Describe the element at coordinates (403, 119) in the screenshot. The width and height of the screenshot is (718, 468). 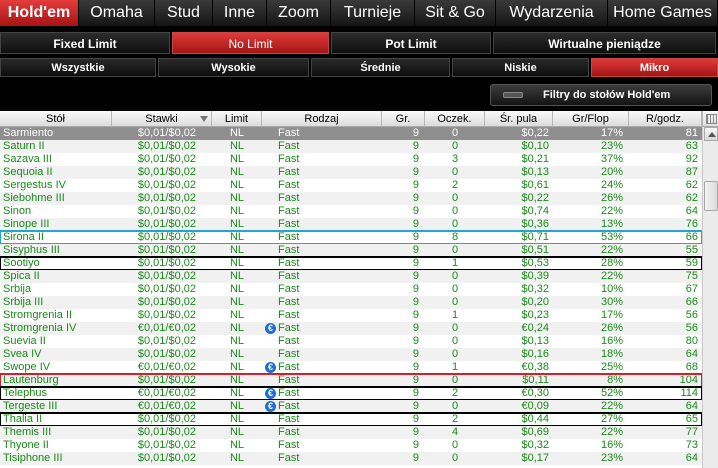
I see `col-players: Gr.` at that location.